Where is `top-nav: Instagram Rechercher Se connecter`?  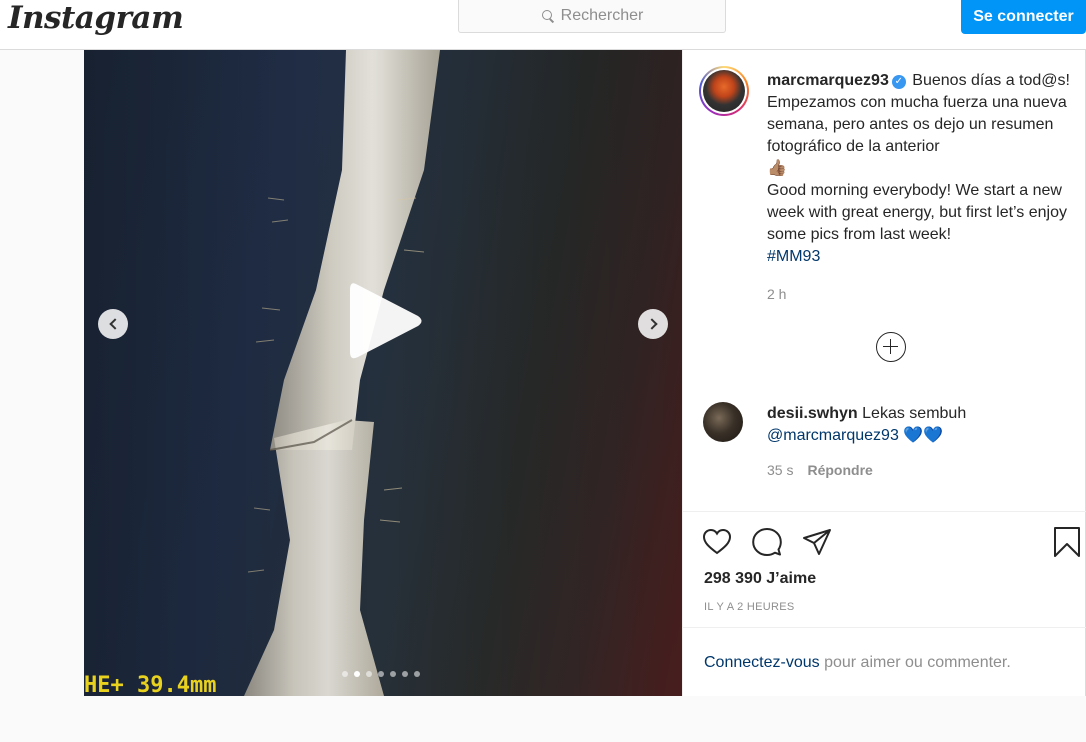 top-nav: Instagram Rechercher Se connecter is located at coordinates (543, 25).